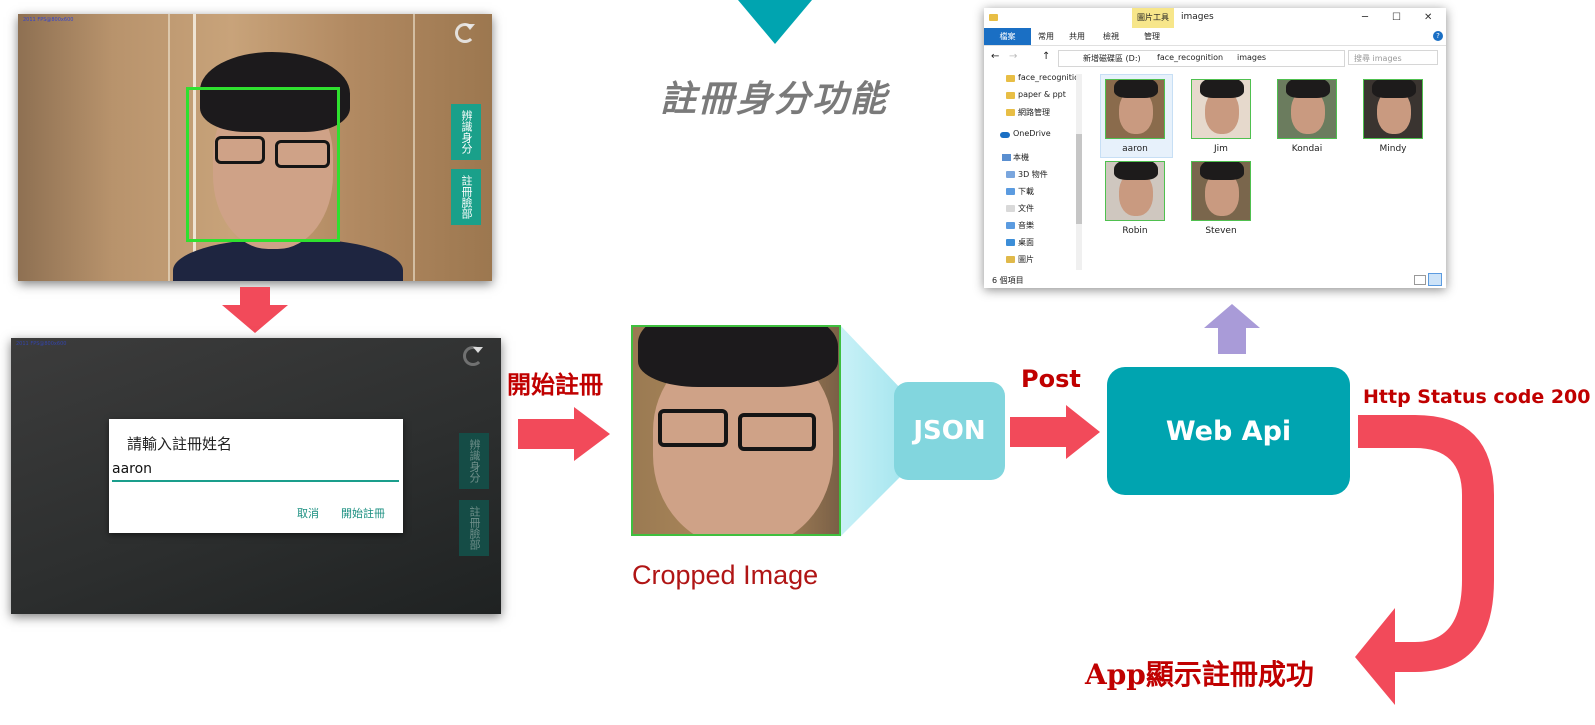  What do you see at coordinates (1396, 17) in the screenshot?
I see `maximize-icon: ☐` at bounding box center [1396, 17].